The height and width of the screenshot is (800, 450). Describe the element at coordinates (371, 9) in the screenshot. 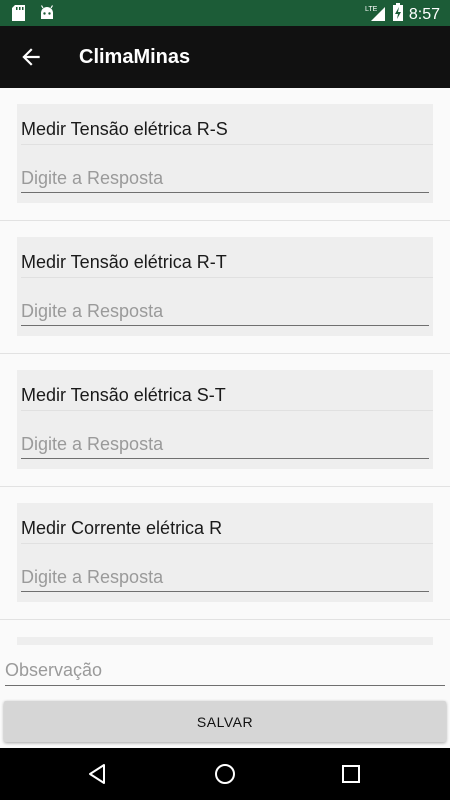

I see `network-type-text: LTE` at that location.